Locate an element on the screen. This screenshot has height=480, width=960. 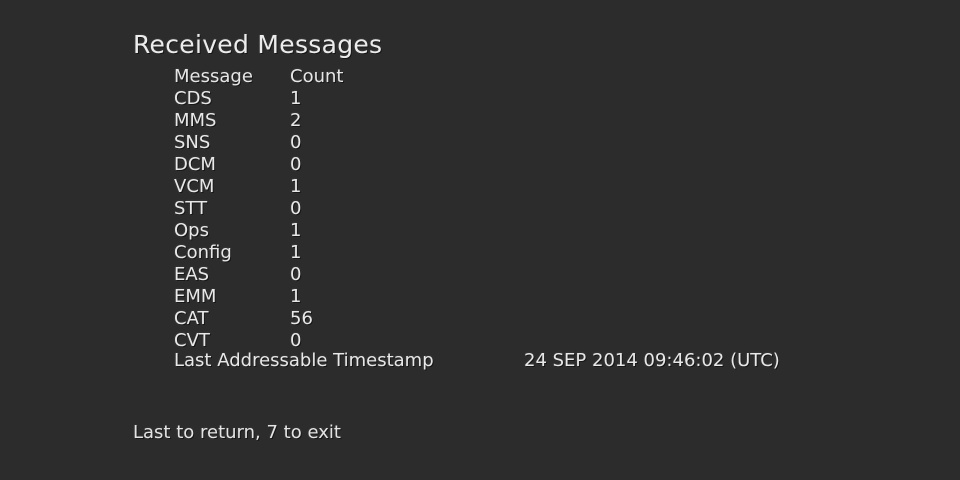
table-row: Ops 1 is located at coordinates (374, 231).